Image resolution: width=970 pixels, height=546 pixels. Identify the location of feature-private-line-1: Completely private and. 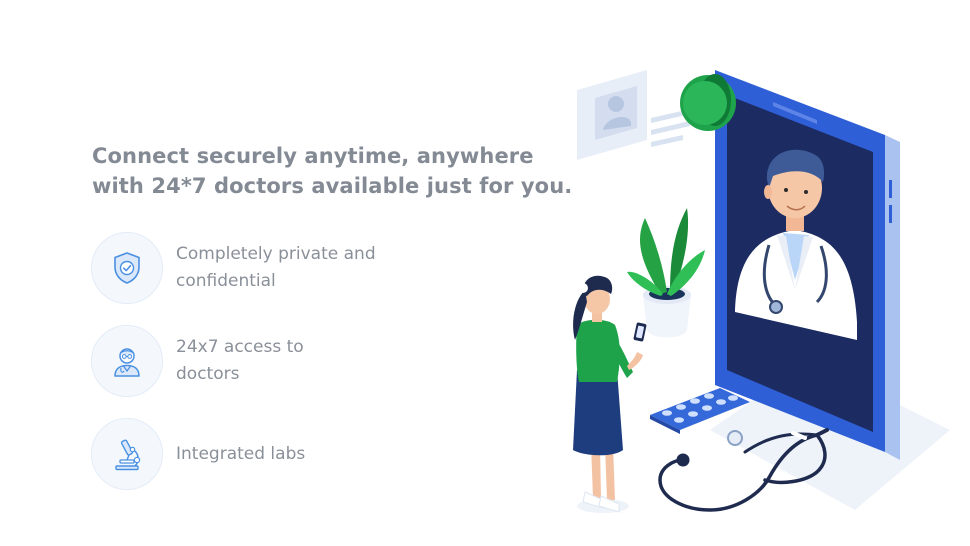
(276, 254).